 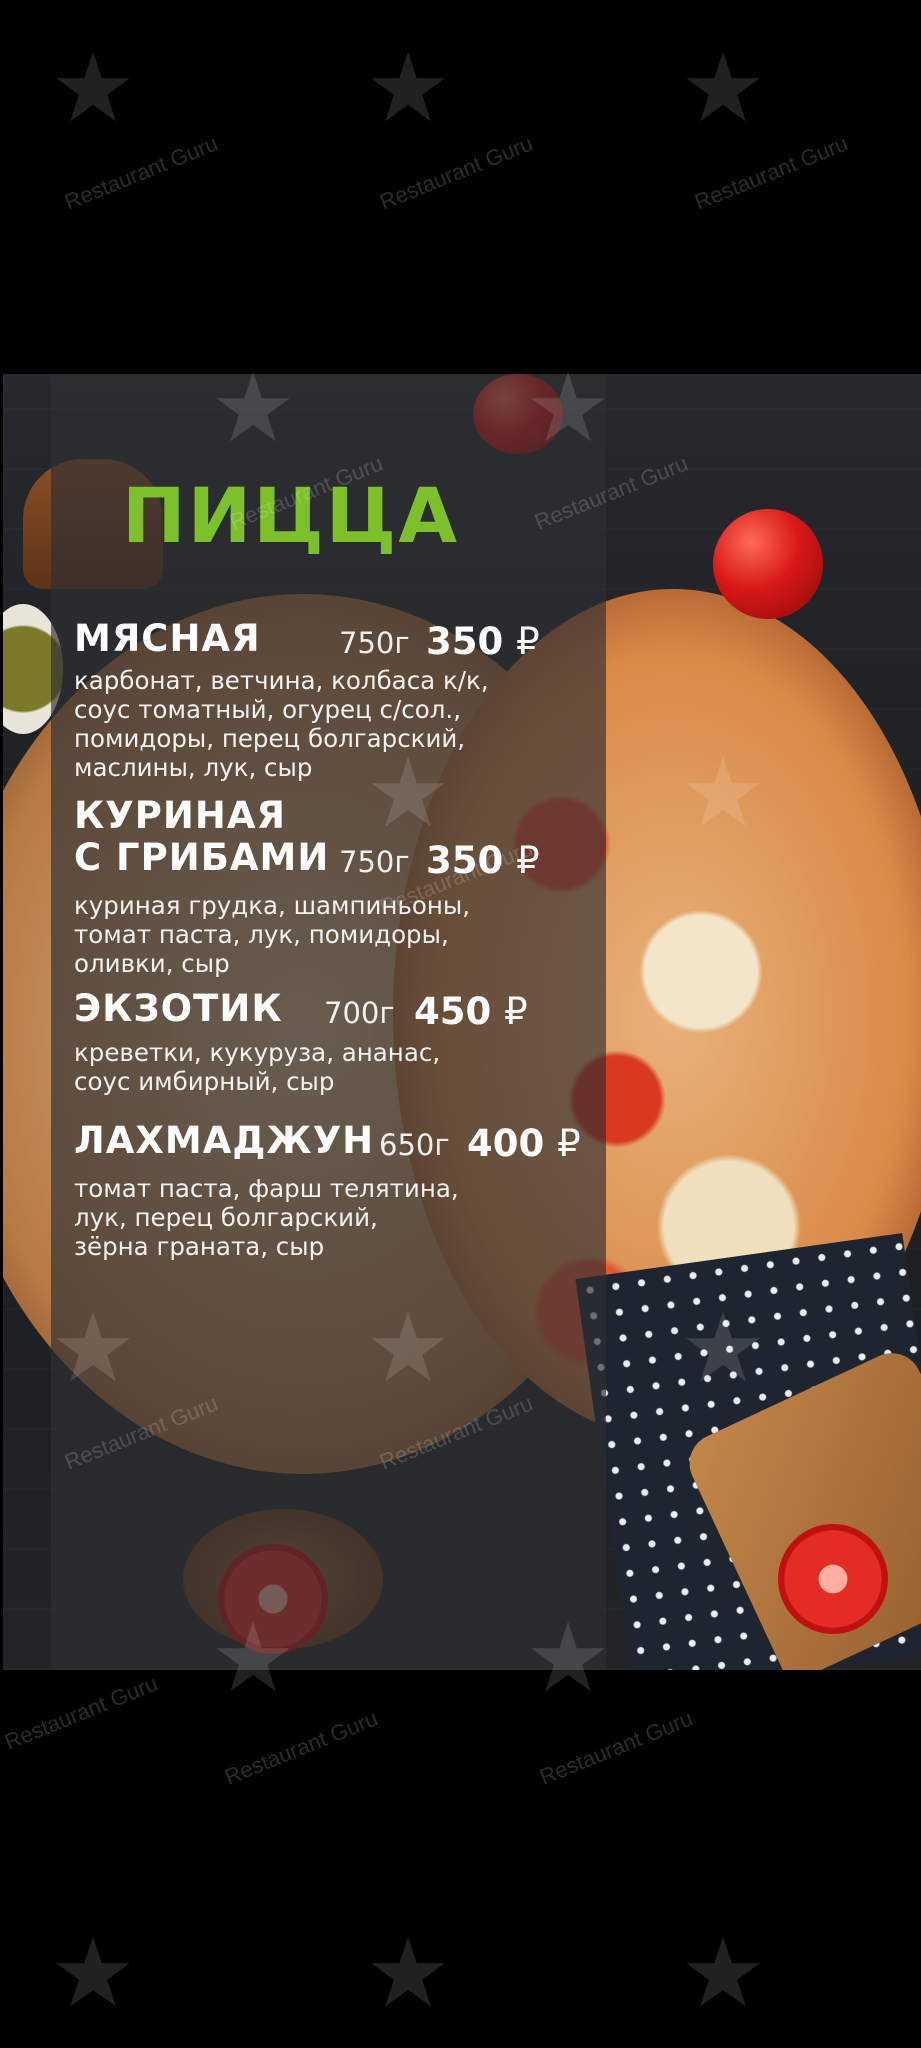 What do you see at coordinates (281, 680) in the screenshot?
I see `description-line: карбонат, ветчина, колбаса к/к,` at bounding box center [281, 680].